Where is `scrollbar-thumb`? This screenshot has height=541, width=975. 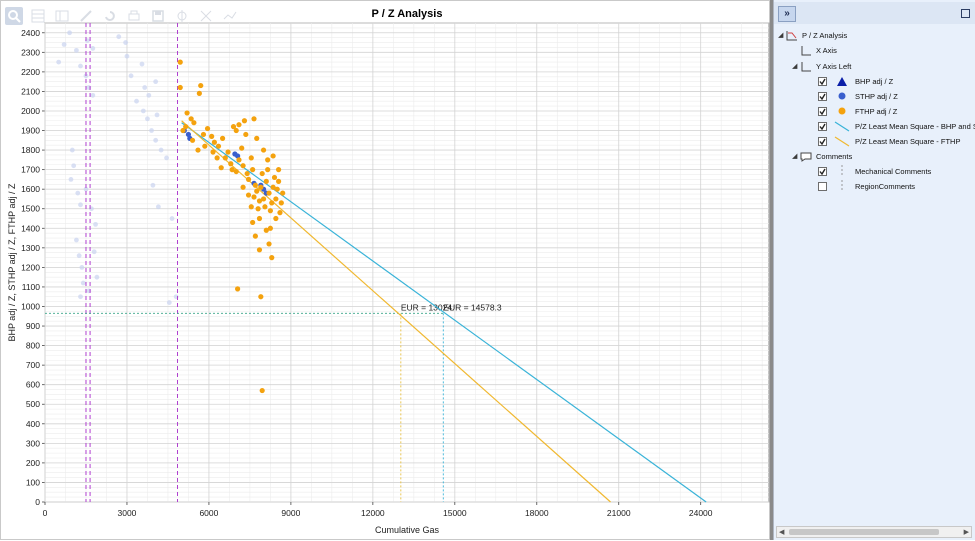
scrollbar-thumb is located at coordinates (864, 532).